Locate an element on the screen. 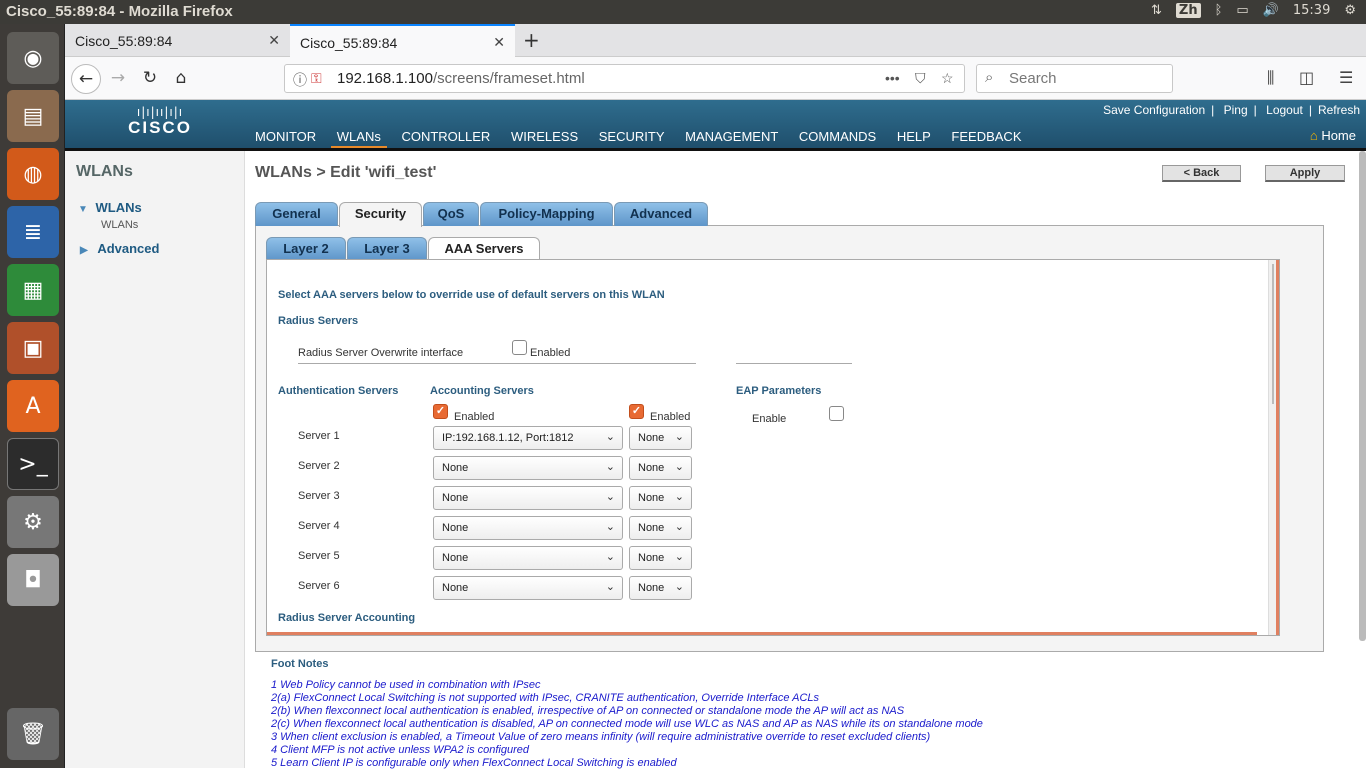 Image resolution: width=1366 pixels, height=769 pixels. auth-enabled-checkbox: ✓ is located at coordinates (440, 411).